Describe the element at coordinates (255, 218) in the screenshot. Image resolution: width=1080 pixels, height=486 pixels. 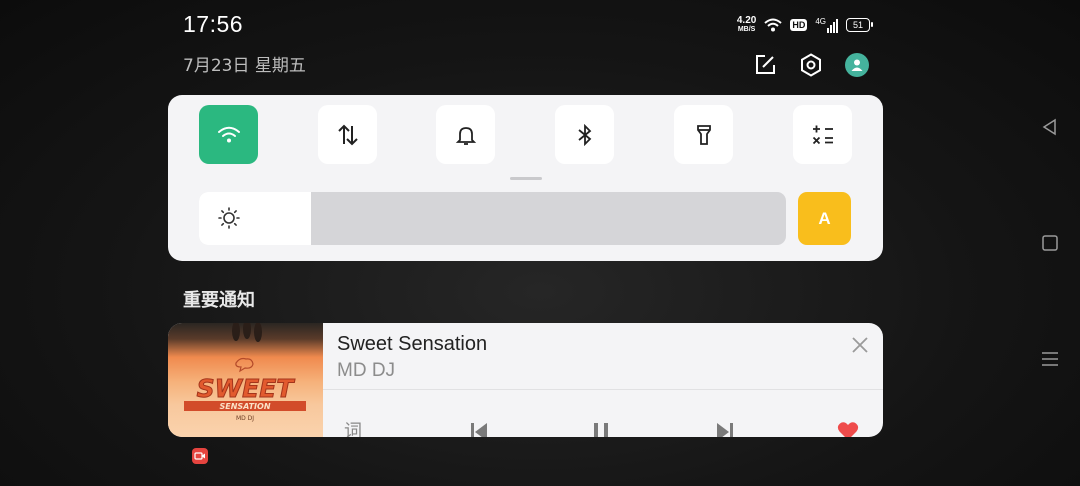
I see `brightness-slider-fill` at that location.